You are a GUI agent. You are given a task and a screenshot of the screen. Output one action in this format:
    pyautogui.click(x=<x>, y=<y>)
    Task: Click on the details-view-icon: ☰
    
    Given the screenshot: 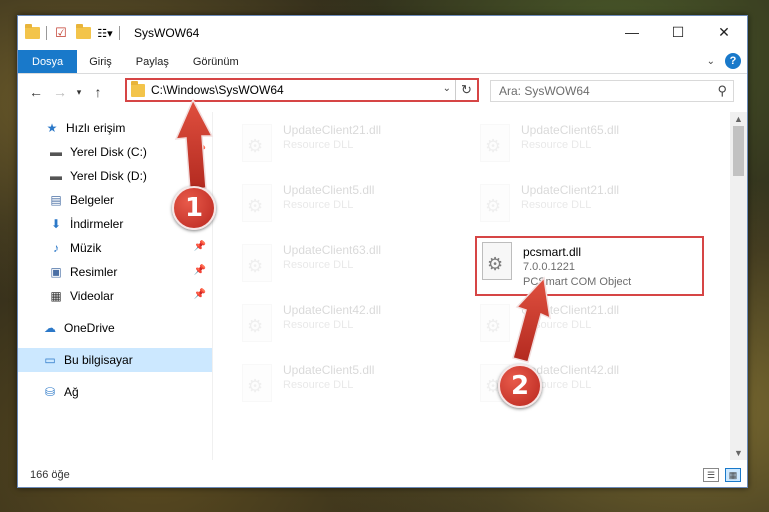 What is the action you would take?
    pyautogui.click(x=711, y=475)
    